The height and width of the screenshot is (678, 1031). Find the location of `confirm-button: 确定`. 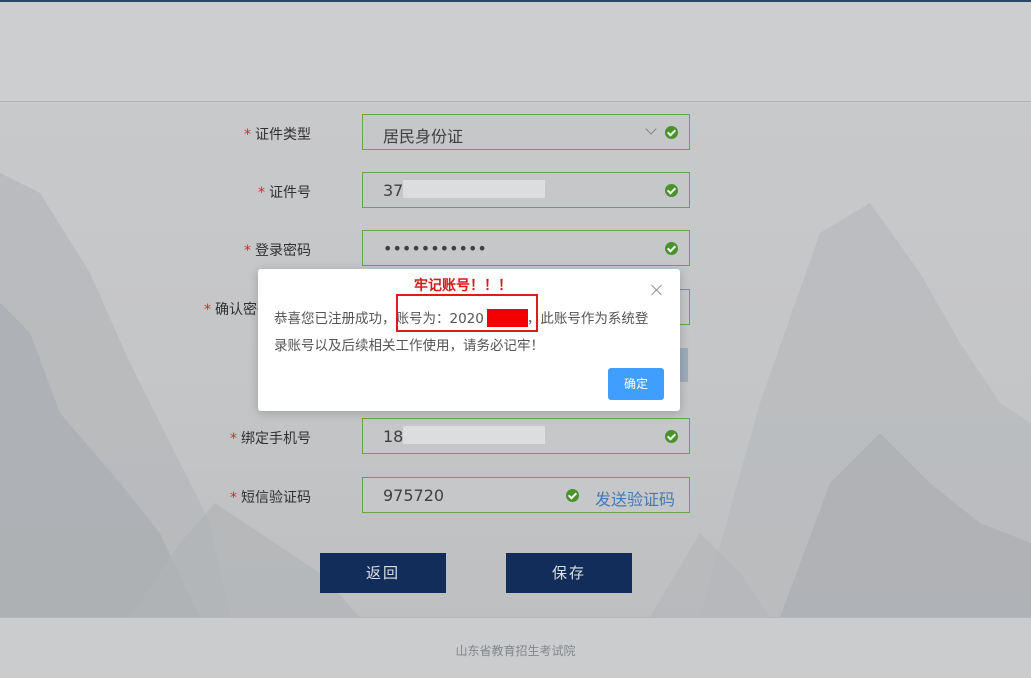

confirm-button: 确定 is located at coordinates (636, 384).